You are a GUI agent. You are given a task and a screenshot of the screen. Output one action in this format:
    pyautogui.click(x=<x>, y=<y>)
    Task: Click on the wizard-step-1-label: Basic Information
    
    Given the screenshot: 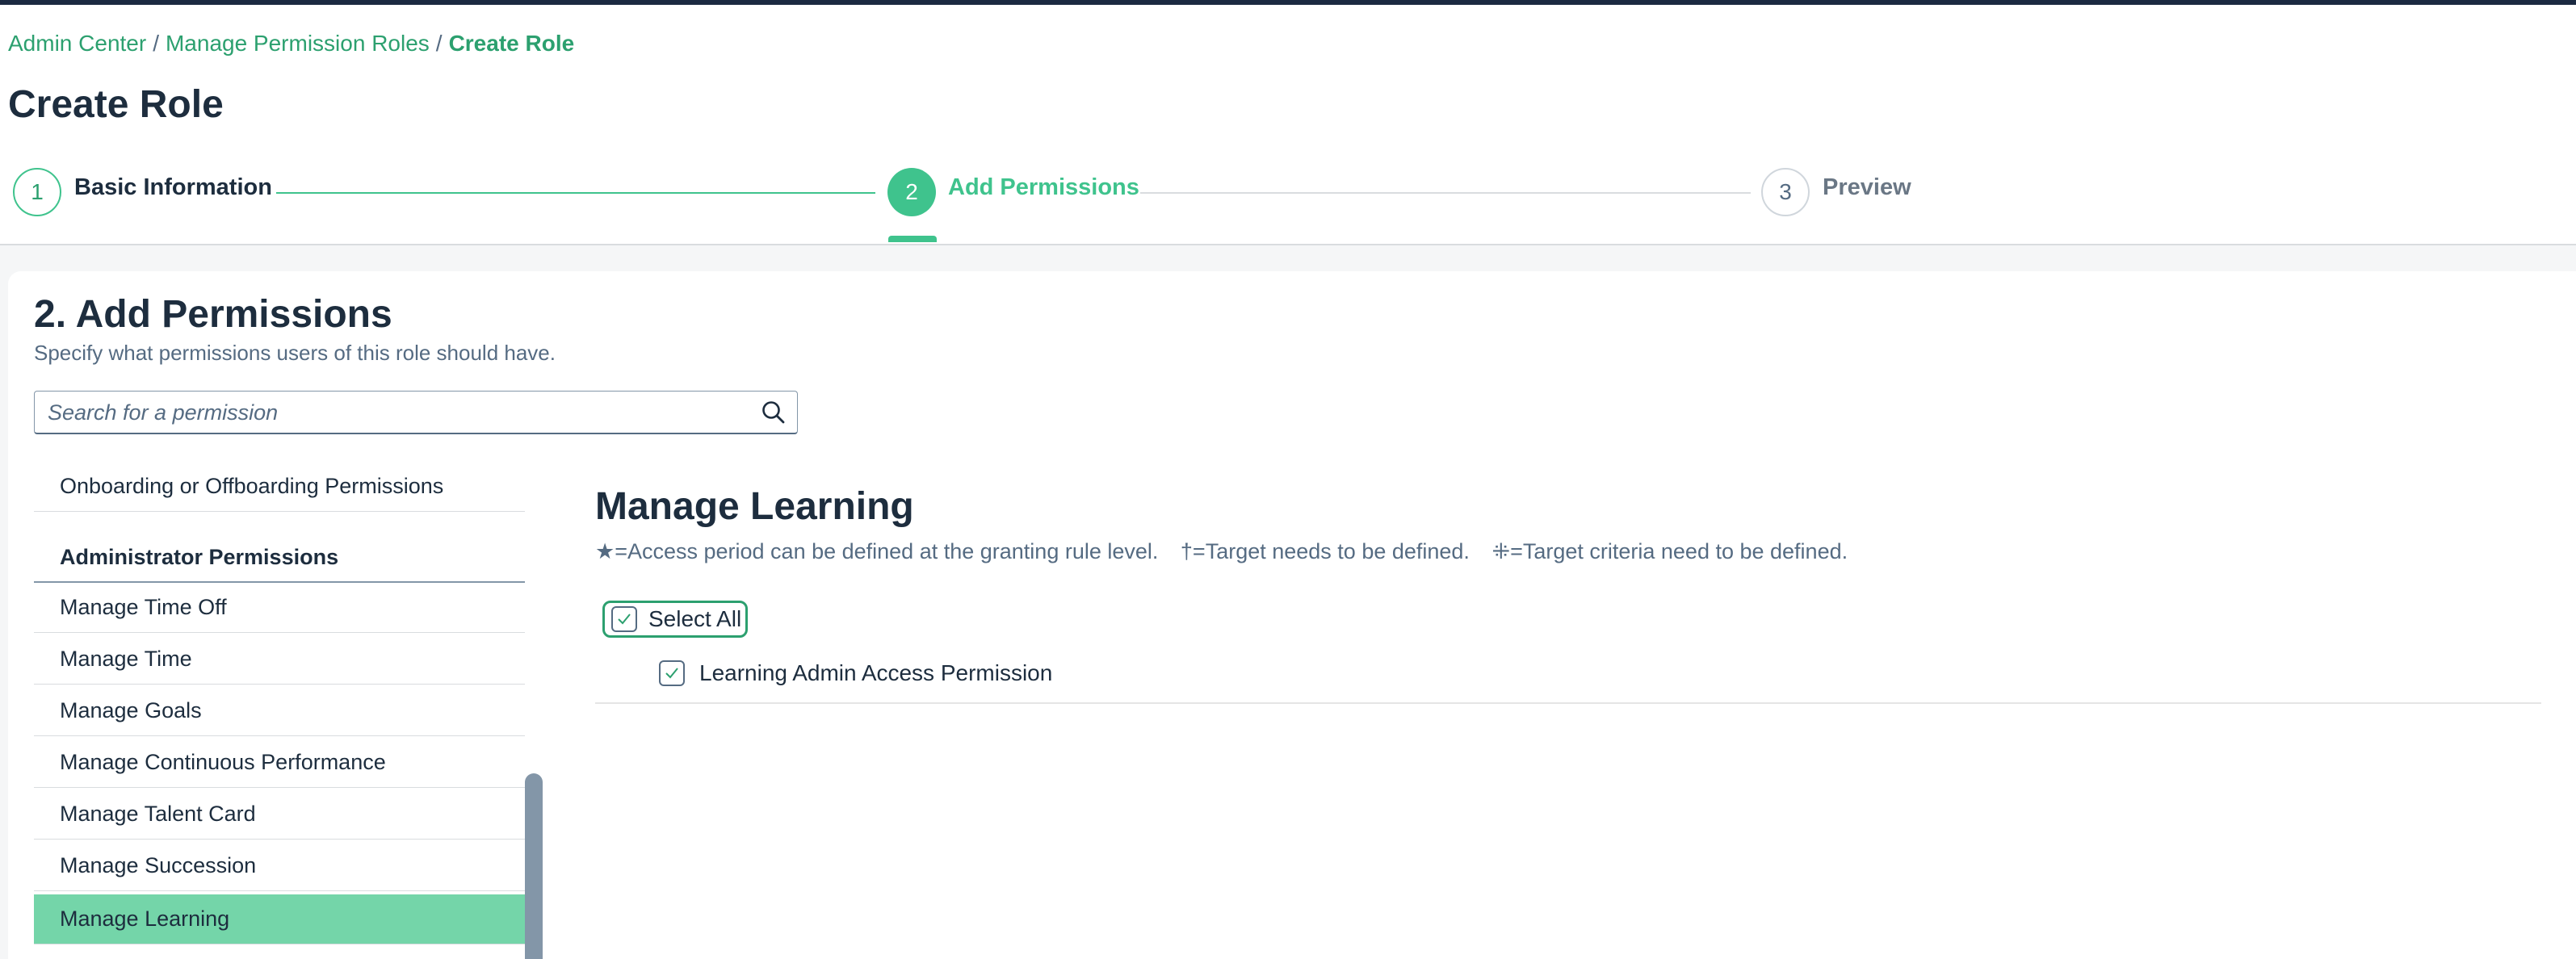 What is the action you would take?
    pyautogui.click(x=173, y=187)
    